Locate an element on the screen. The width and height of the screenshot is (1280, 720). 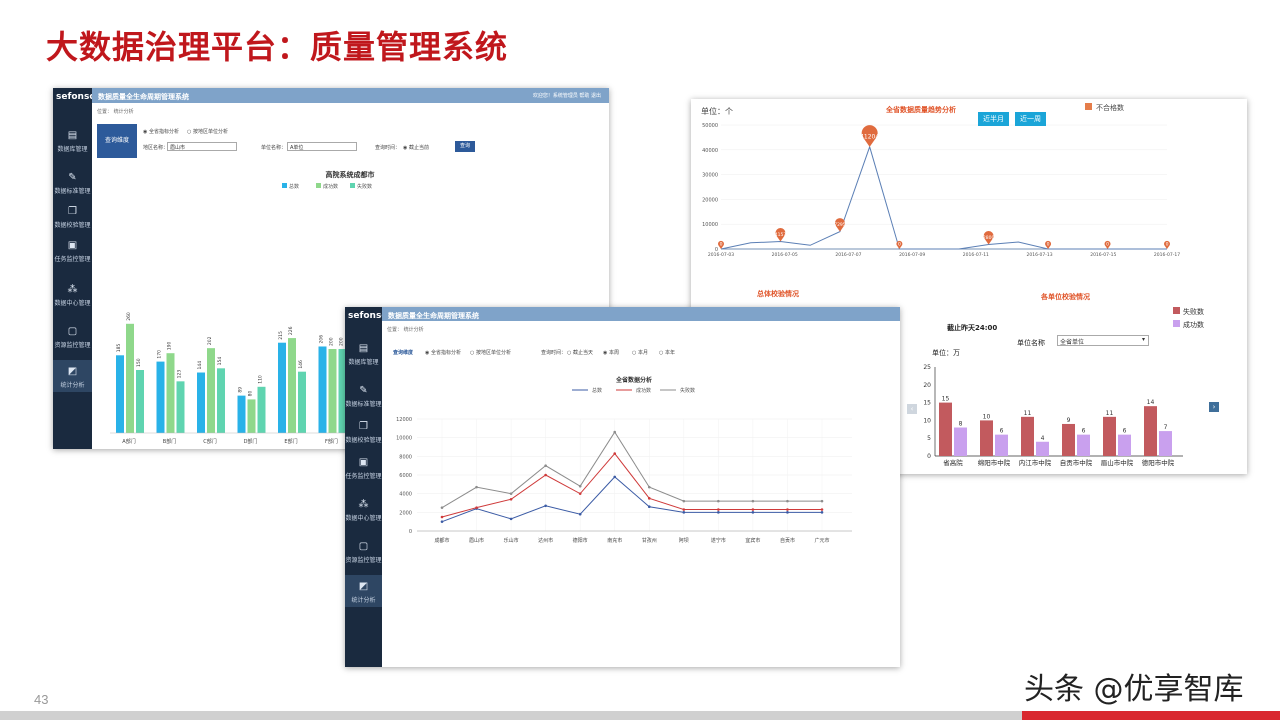
nav-item-label: 数据标准管理 is located at coordinates (72, 191).